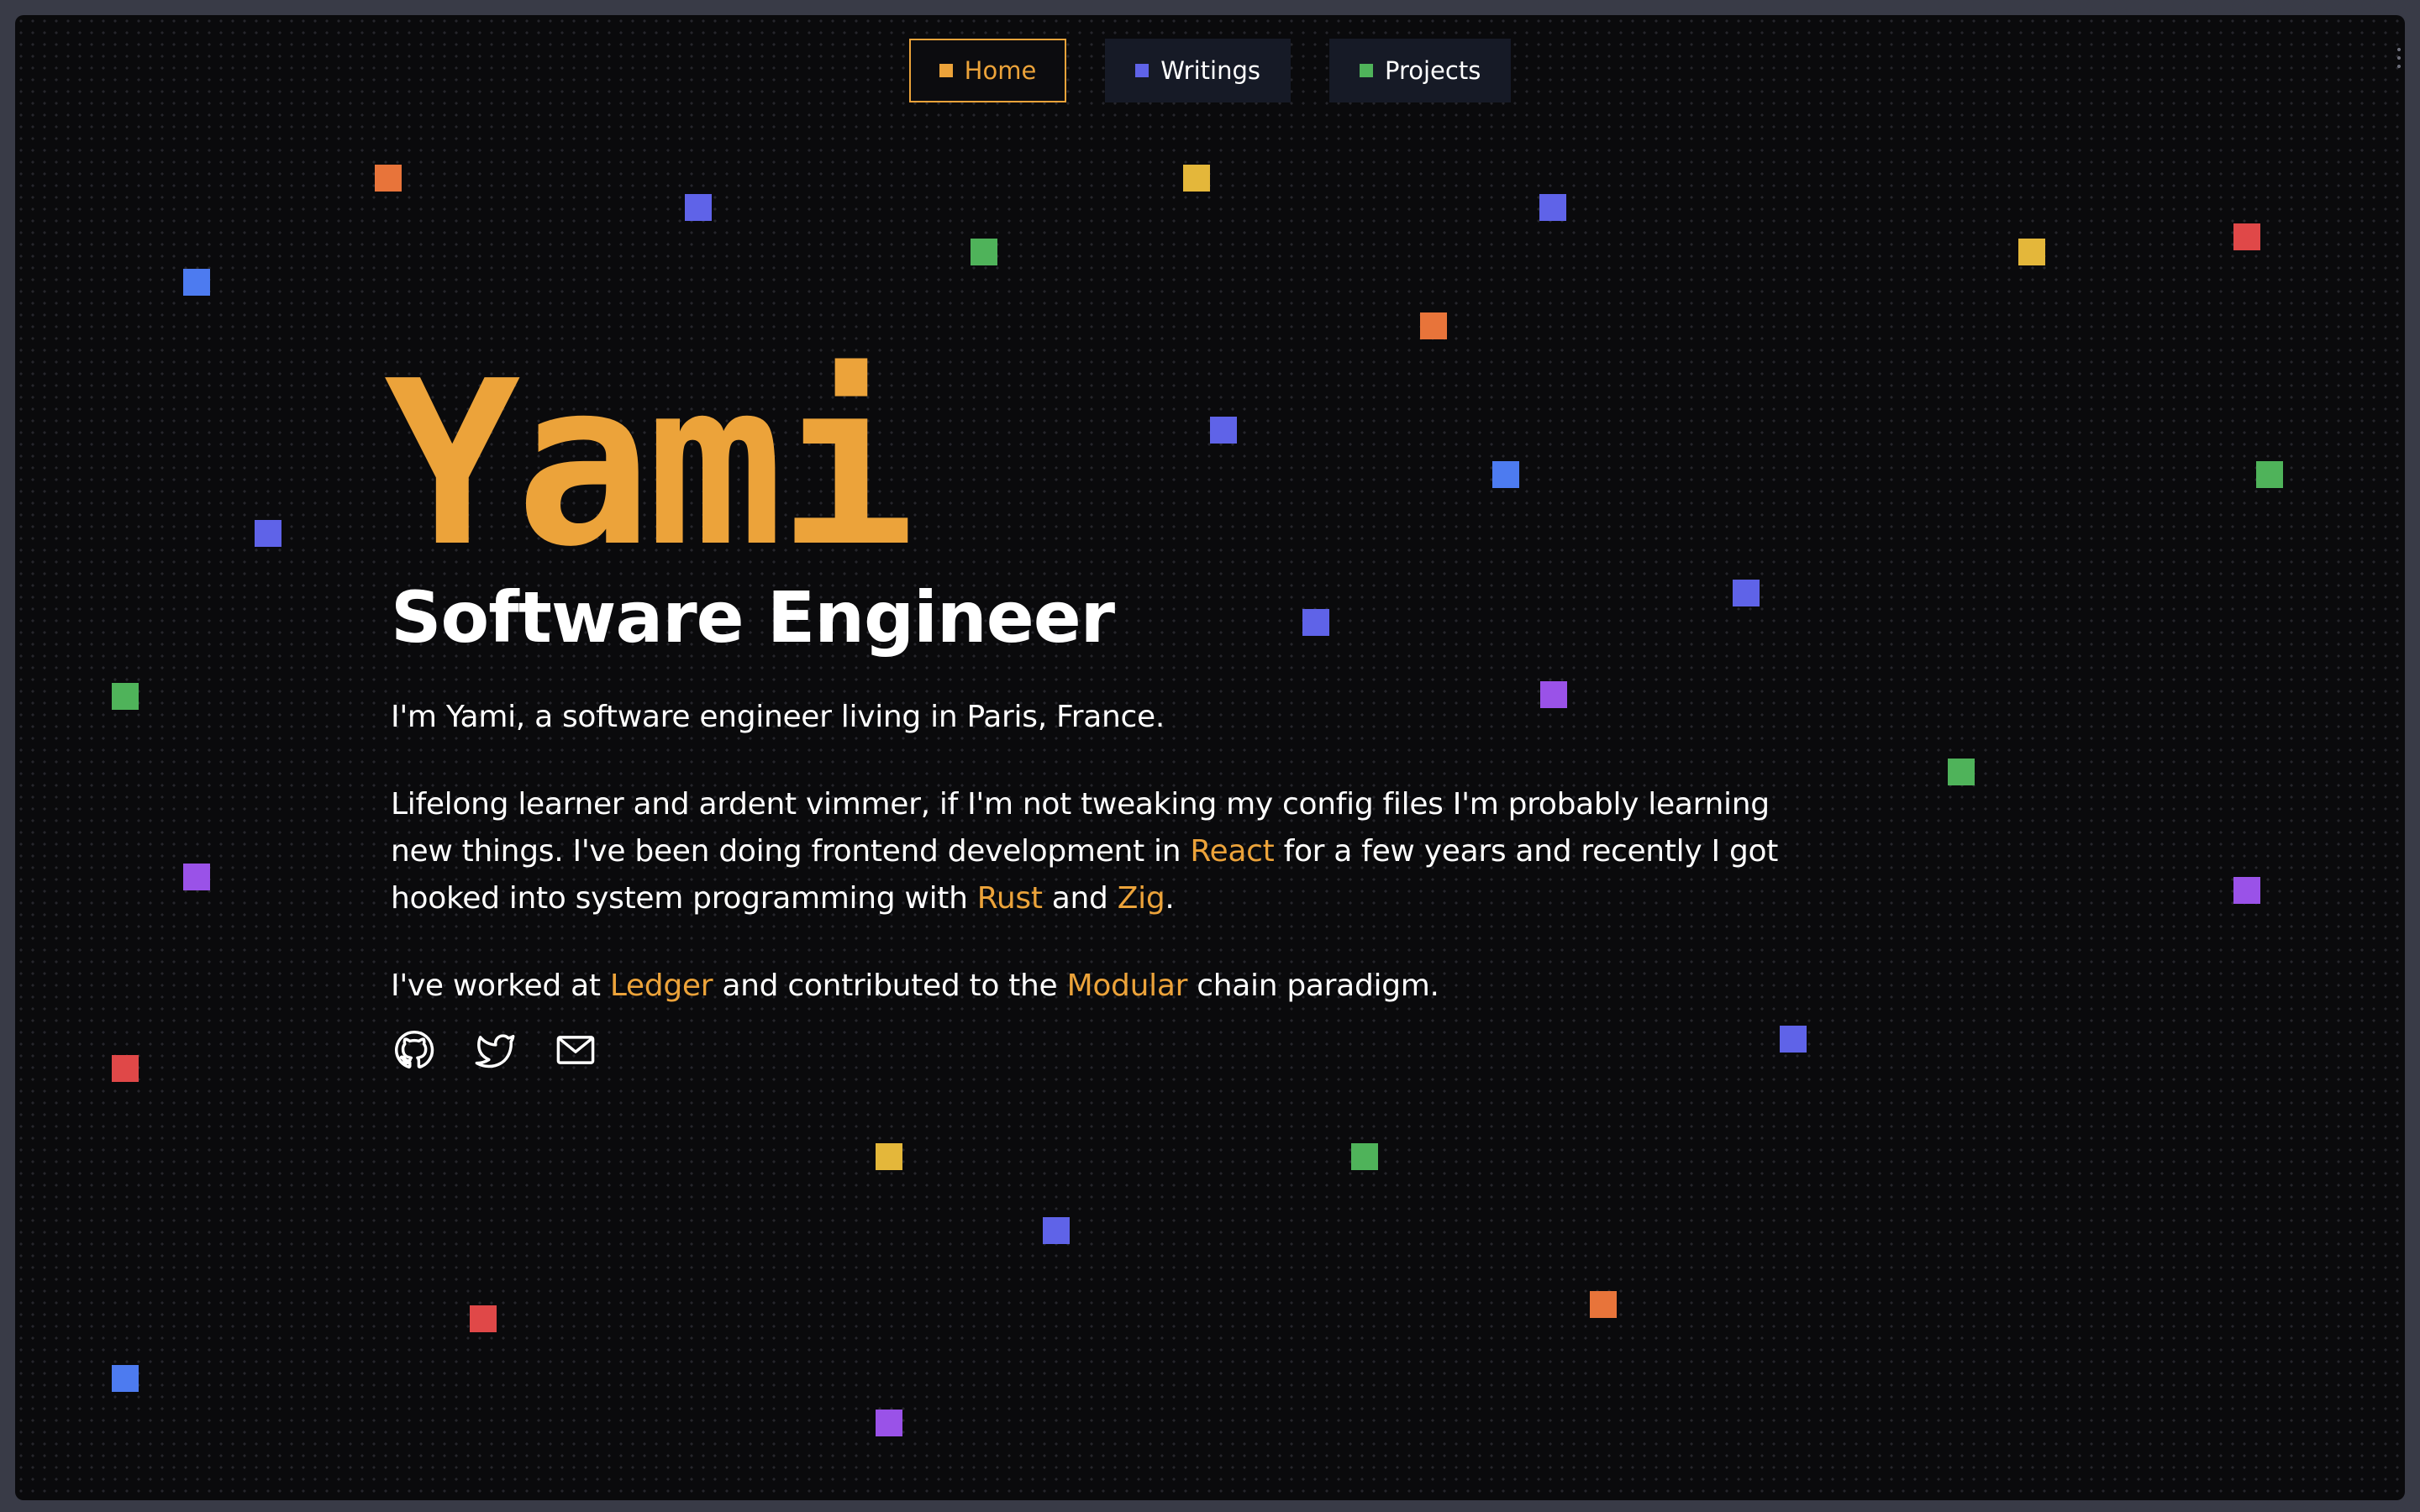 This screenshot has width=2420, height=1512. What do you see at coordinates (1142, 70) in the screenshot?
I see `writings-square-icon` at bounding box center [1142, 70].